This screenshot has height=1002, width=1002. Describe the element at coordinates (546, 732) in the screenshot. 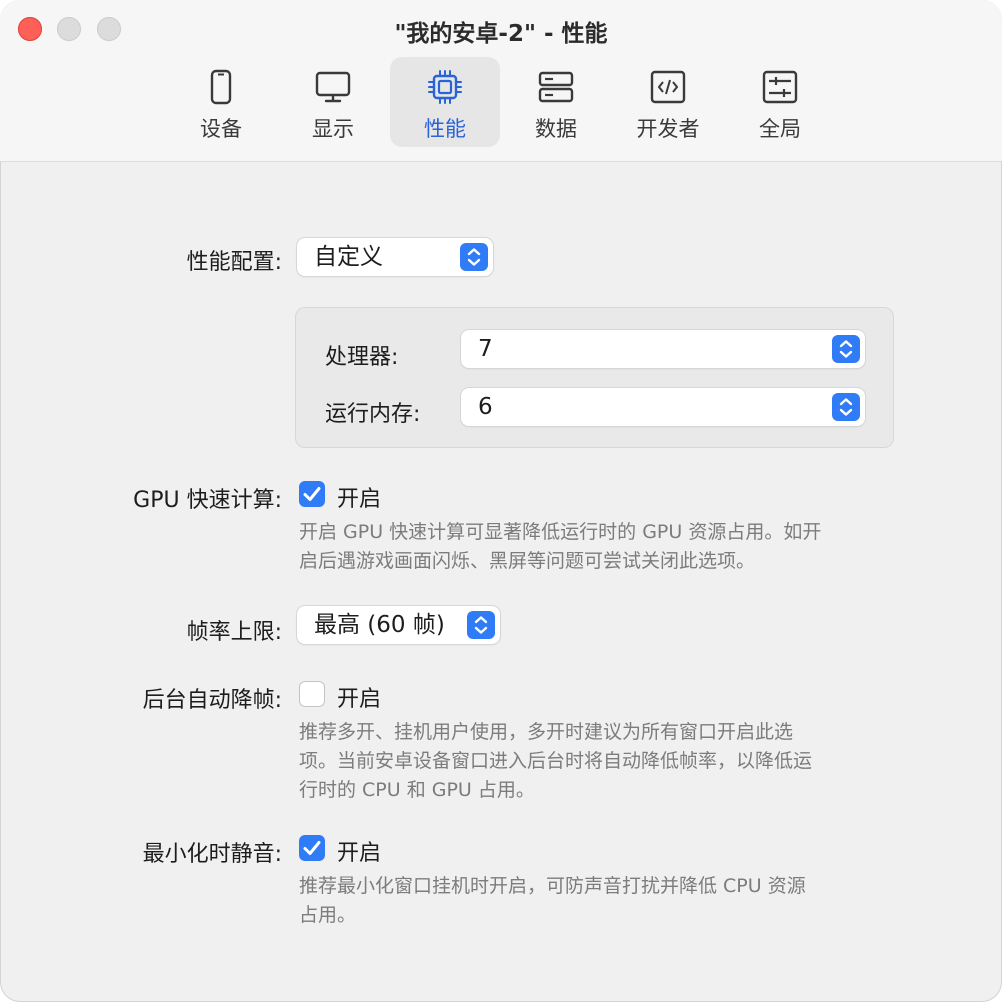

I see `background-description-line: 推荐多开、挂机用户使用，多开时建议为所有窗口开启此选` at that location.